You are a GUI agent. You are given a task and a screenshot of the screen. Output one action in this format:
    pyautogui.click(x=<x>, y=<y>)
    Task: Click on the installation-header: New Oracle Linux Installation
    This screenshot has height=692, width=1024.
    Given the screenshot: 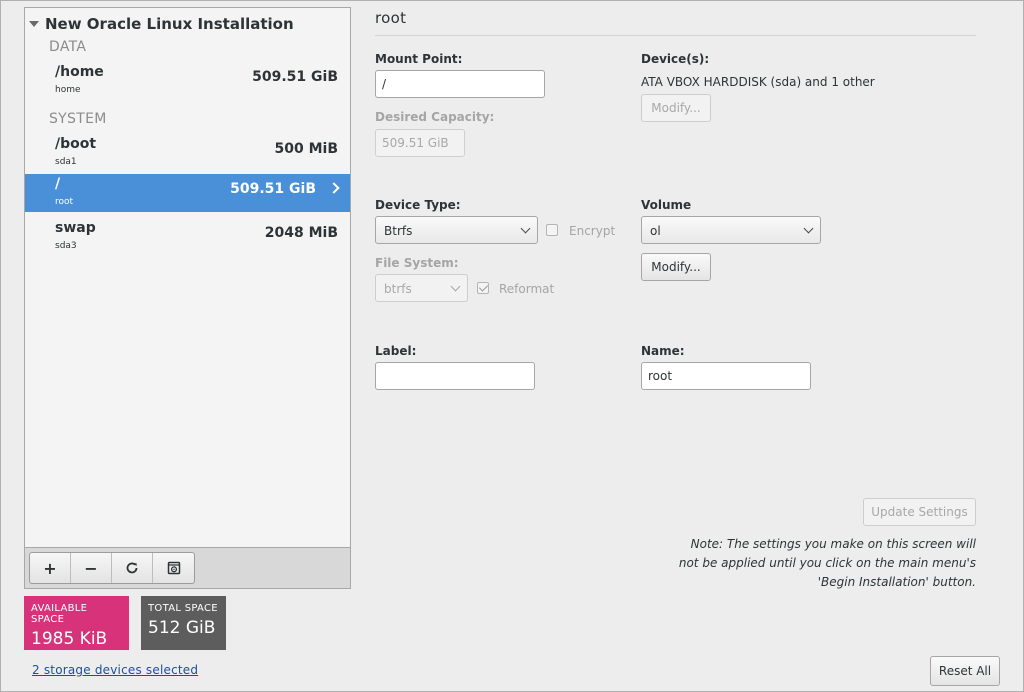 What is the action you would take?
    pyautogui.click(x=161, y=24)
    